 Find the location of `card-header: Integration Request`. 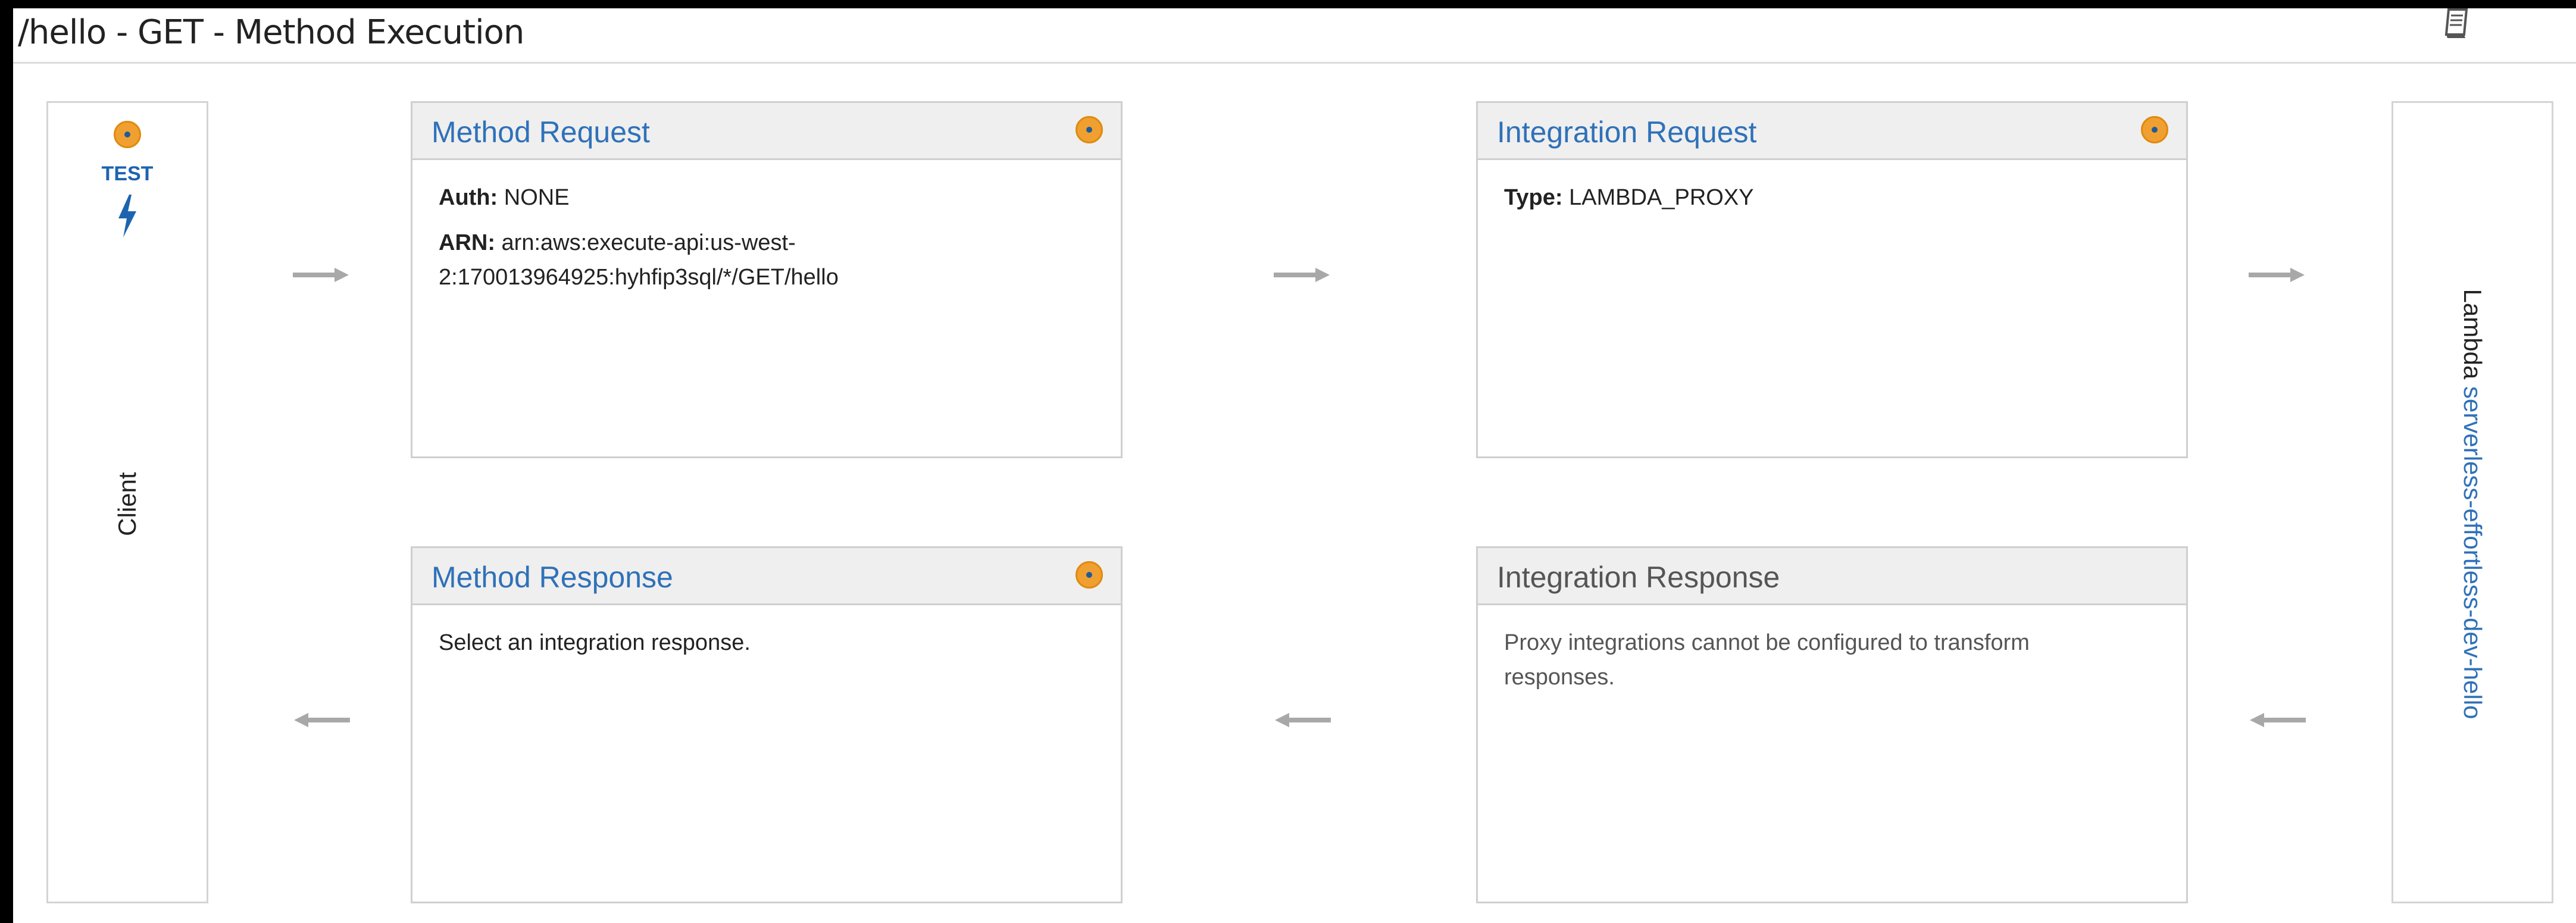

card-header: Integration Request is located at coordinates (1832, 131).